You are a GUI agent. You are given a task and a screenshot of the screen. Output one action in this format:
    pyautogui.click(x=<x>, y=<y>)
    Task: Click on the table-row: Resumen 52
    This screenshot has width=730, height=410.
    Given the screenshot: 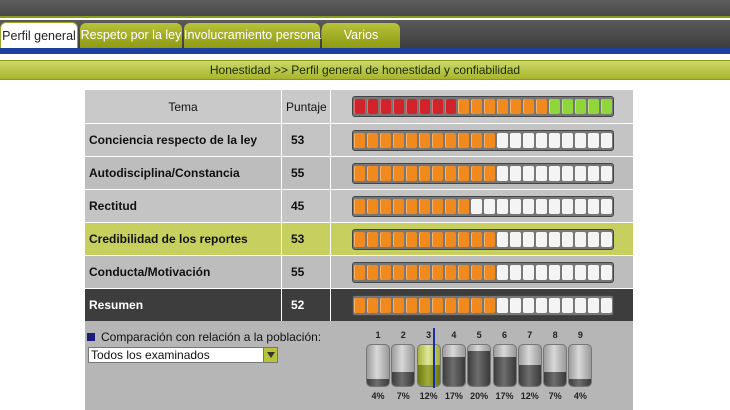 What is the action you would take?
    pyautogui.click(x=359, y=305)
    